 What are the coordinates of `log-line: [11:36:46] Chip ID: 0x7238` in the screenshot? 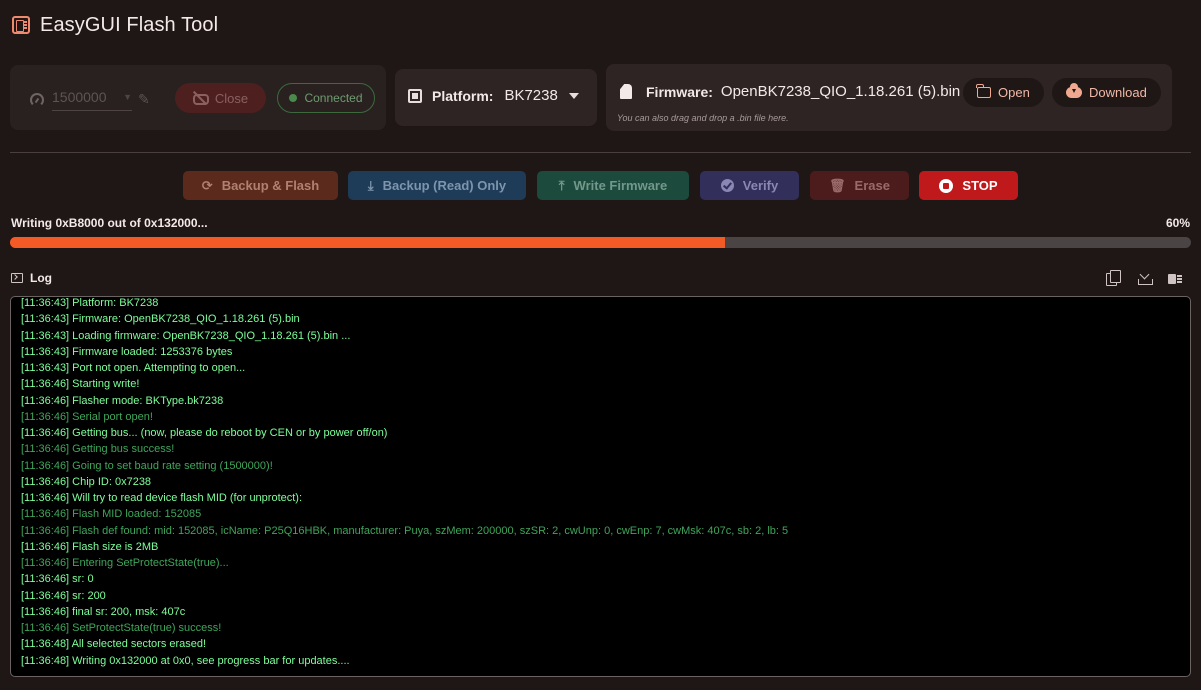 It's located at (86, 481).